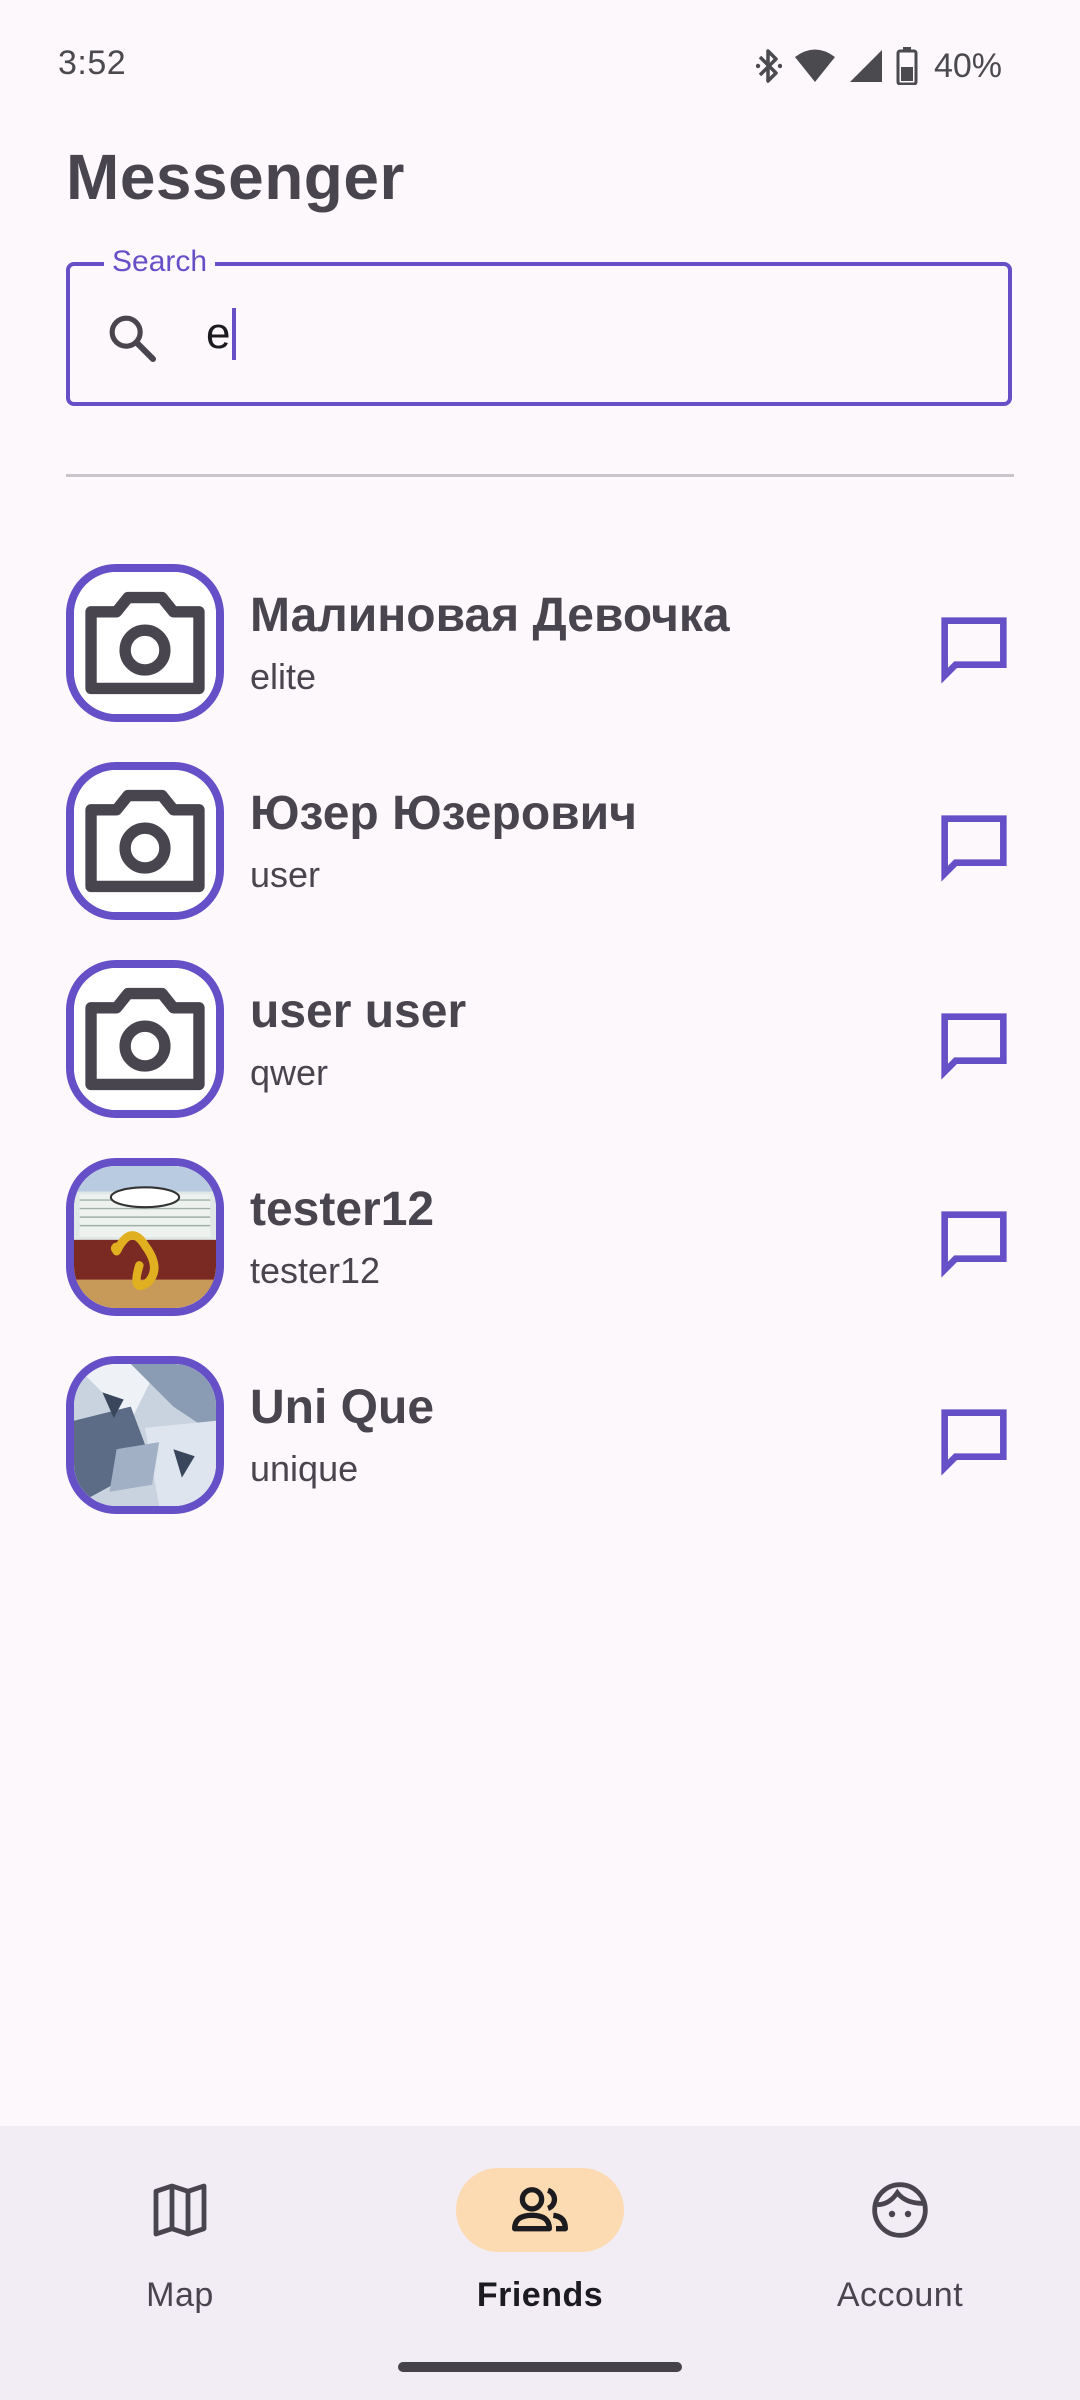 The image size is (1080, 2400). What do you see at coordinates (342, 1209) in the screenshot?
I see `contact-name: tester12` at bounding box center [342, 1209].